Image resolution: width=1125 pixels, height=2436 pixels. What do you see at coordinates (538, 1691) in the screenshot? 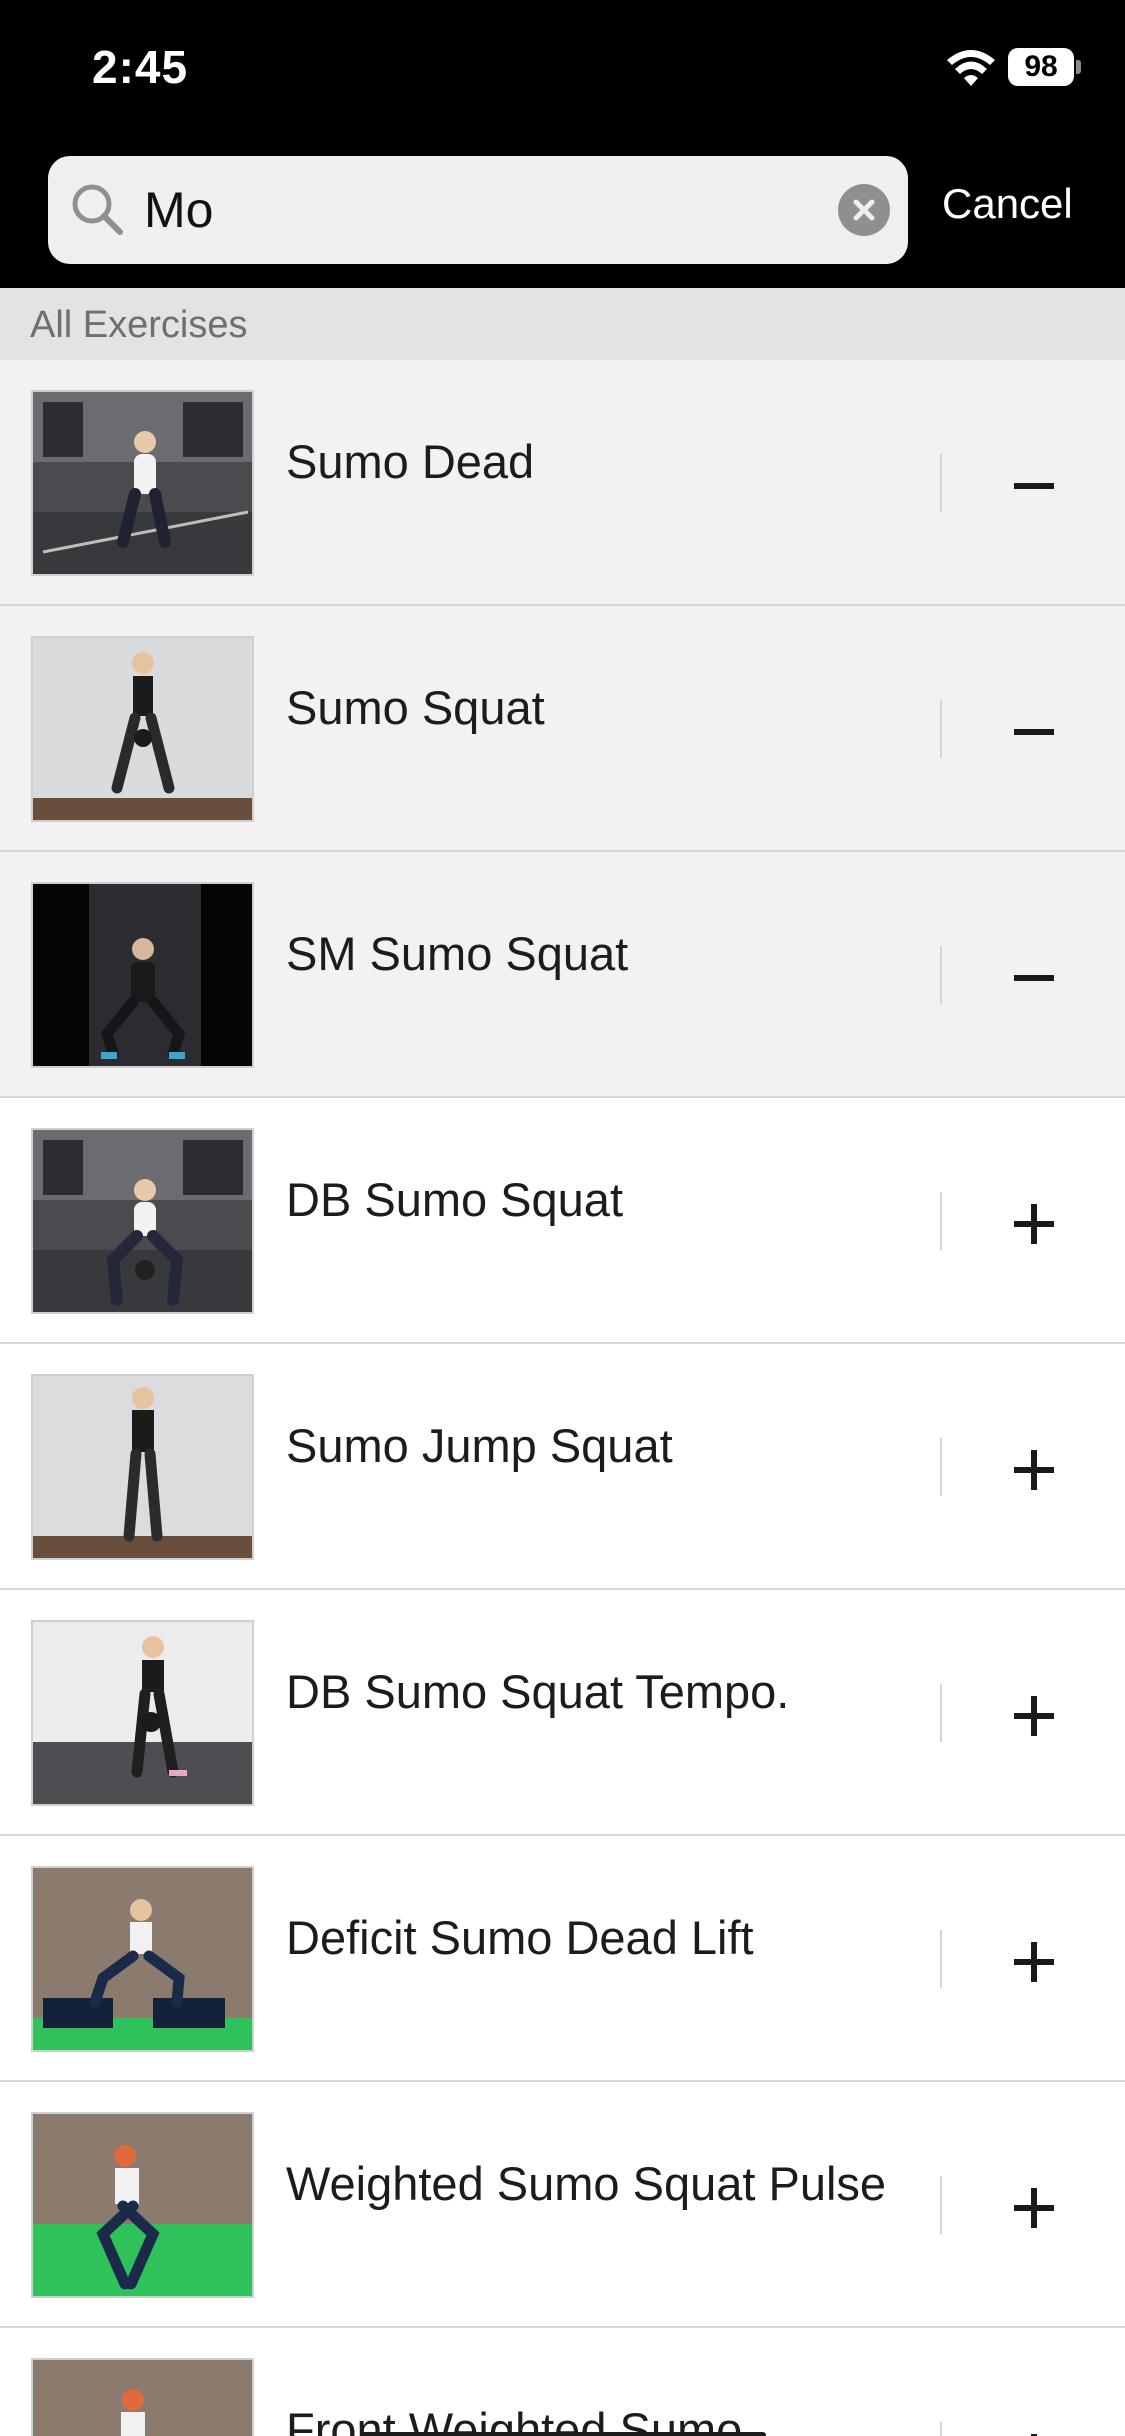
I see `exercise-name: DB Sumo Squat Tempo.` at bounding box center [538, 1691].